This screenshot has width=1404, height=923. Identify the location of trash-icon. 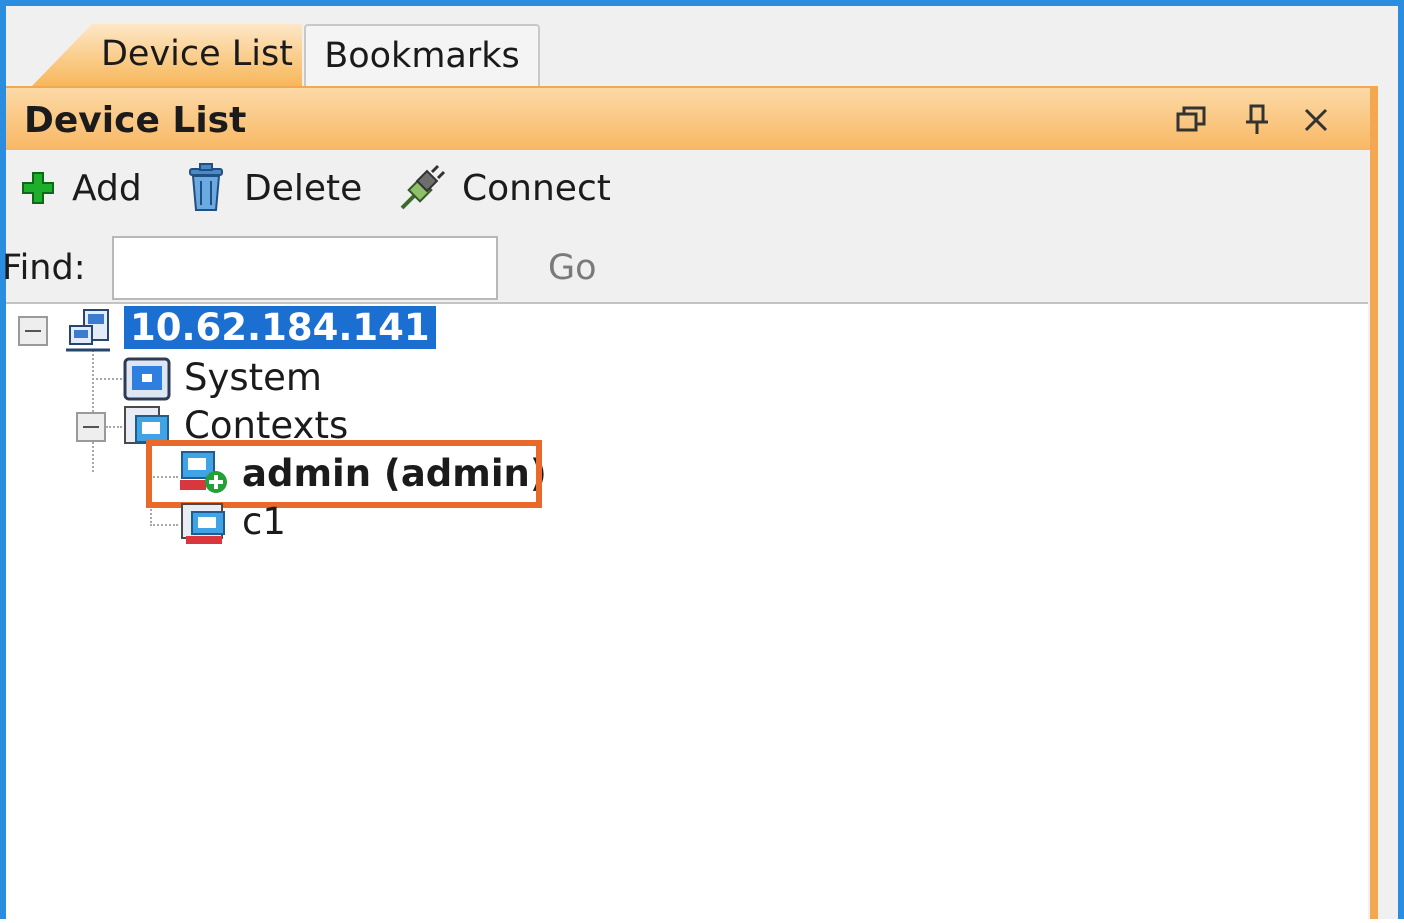
(206, 187).